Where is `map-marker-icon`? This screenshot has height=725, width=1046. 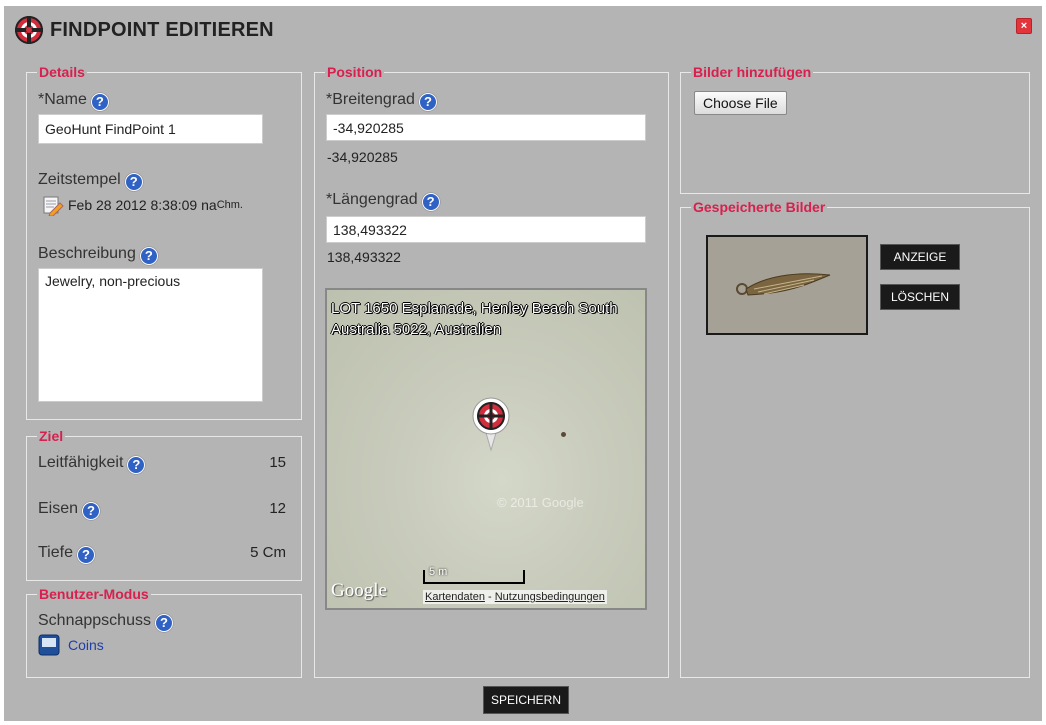 map-marker-icon is located at coordinates (491, 424).